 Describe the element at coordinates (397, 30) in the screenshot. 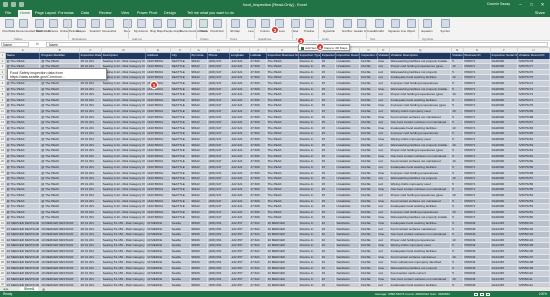

I see `signature-line-label: Signature Line` at that location.